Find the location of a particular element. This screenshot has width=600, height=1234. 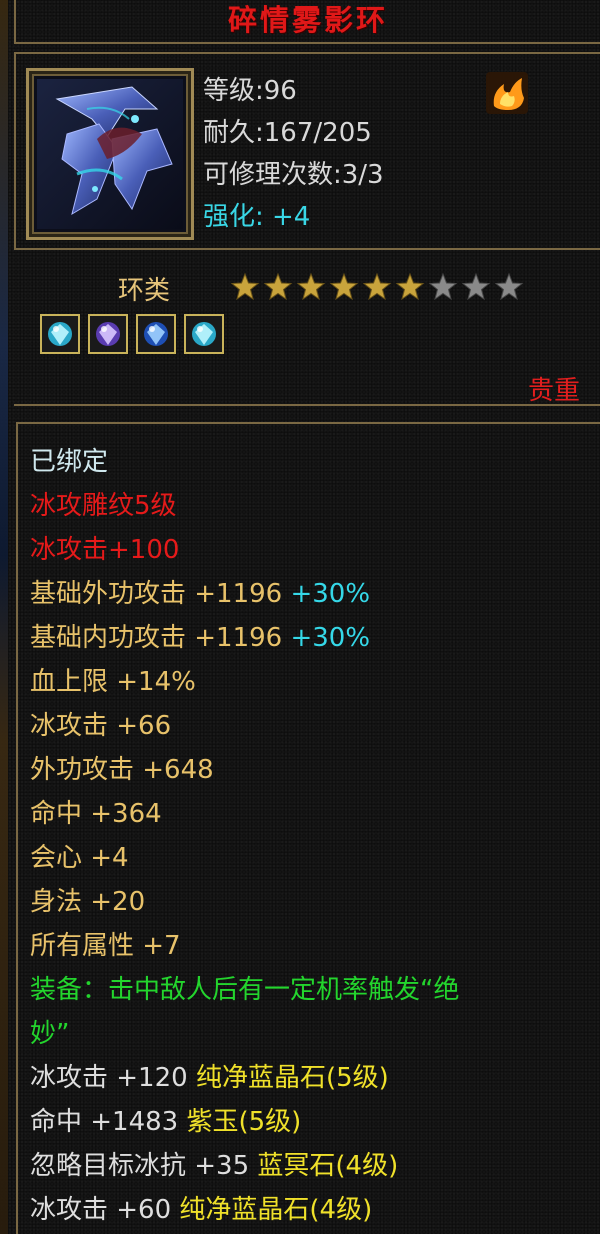

item-durability: 耐久:167/205 is located at coordinates (287, 133).